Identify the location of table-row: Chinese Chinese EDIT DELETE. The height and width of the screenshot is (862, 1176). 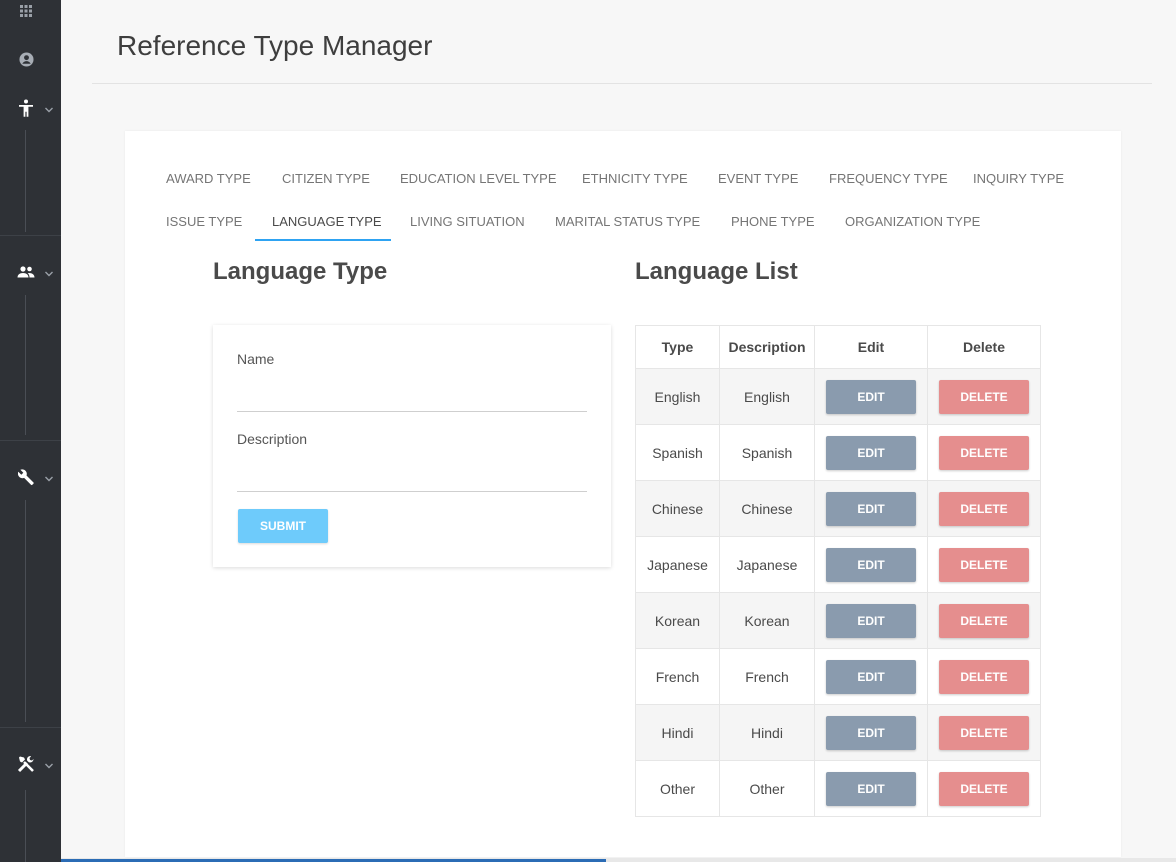
(838, 508).